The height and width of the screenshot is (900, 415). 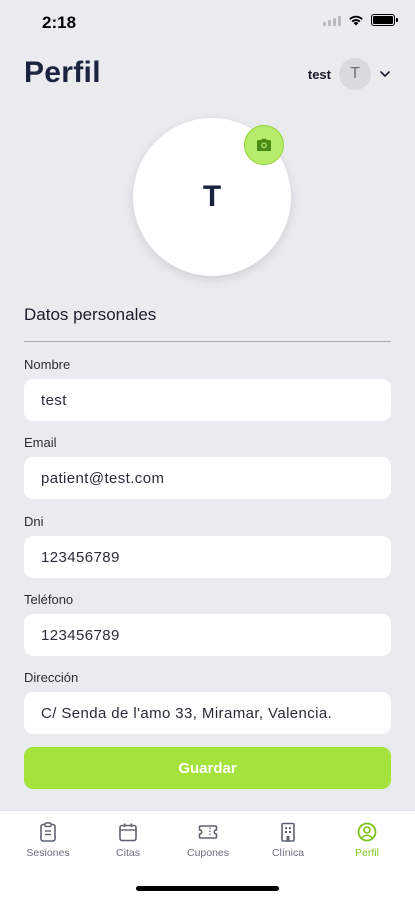 What do you see at coordinates (128, 832) in the screenshot?
I see `calendar-icon` at bounding box center [128, 832].